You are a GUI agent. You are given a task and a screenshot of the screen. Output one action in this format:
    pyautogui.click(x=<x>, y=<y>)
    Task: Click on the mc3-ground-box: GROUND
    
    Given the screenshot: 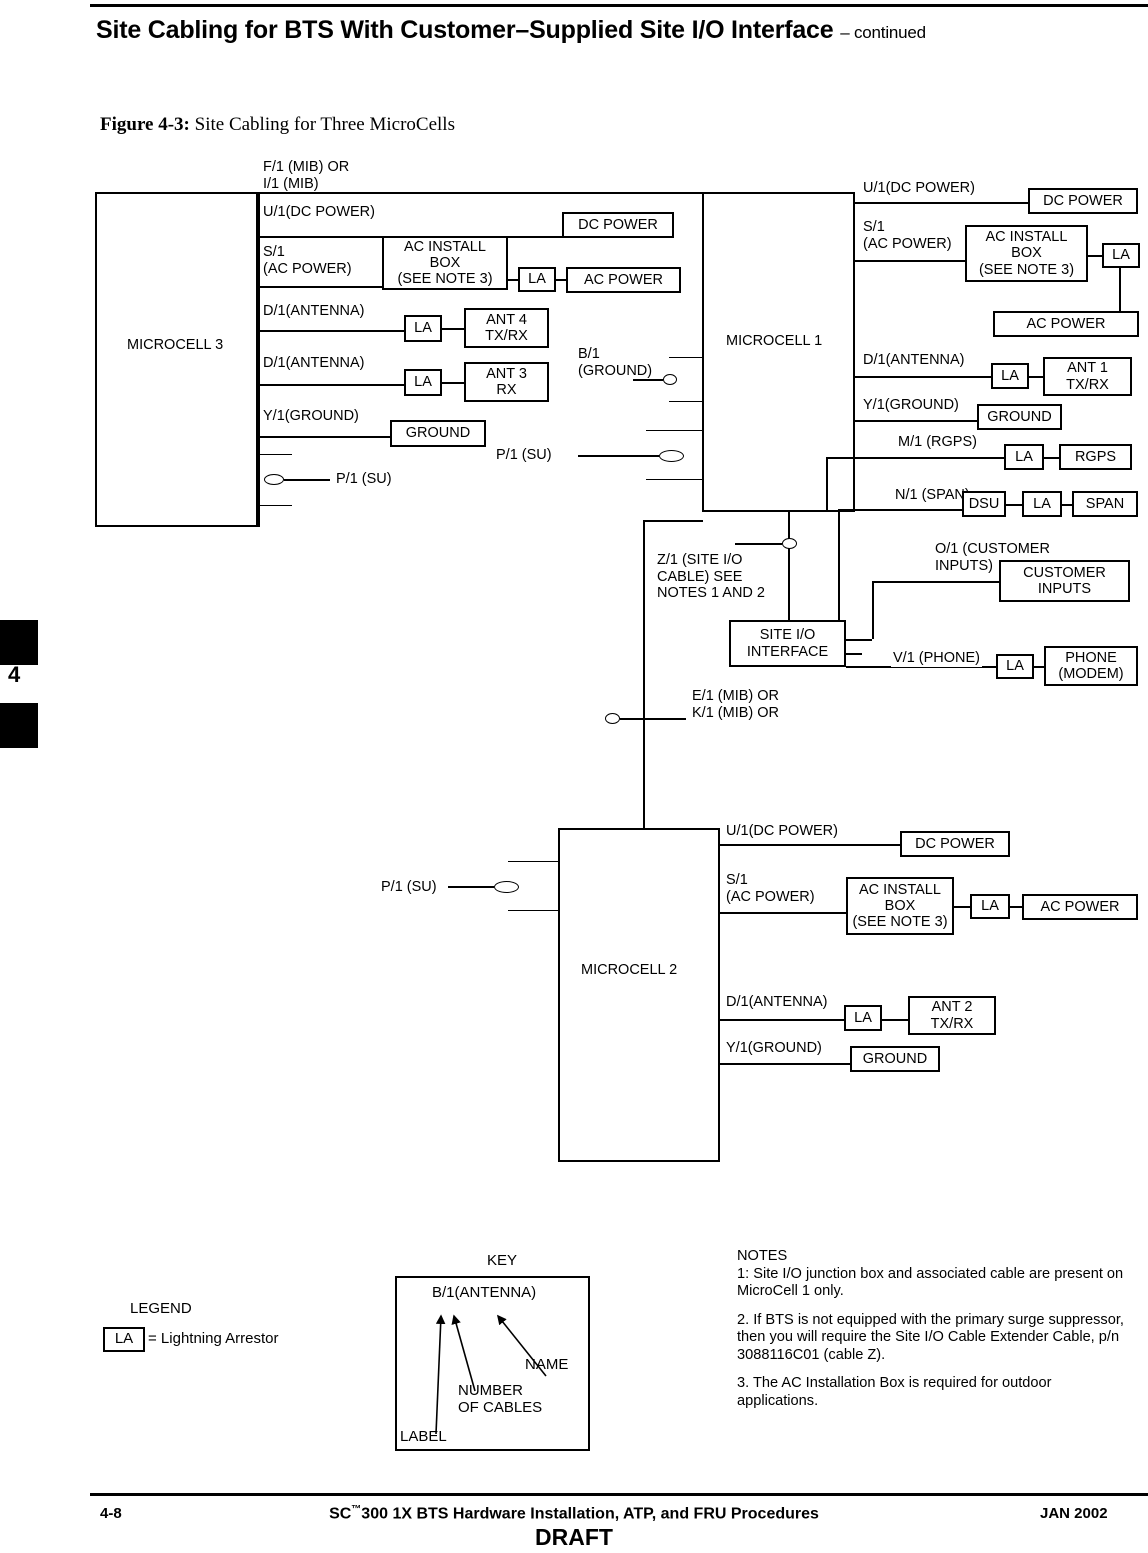 What is the action you would take?
    pyautogui.click(x=438, y=433)
    